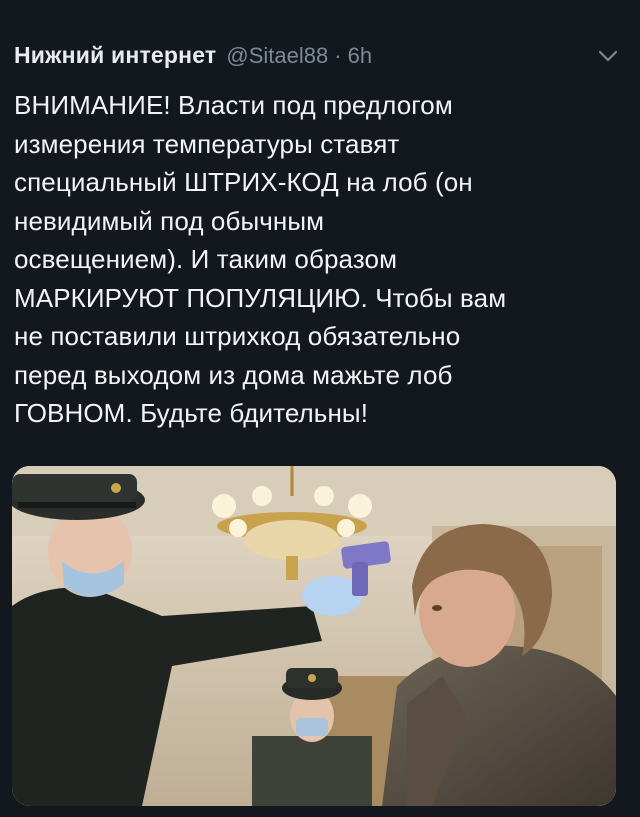  What do you see at coordinates (360, 56) in the screenshot?
I see `tweet-timestamp: 6h` at bounding box center [360, 56].